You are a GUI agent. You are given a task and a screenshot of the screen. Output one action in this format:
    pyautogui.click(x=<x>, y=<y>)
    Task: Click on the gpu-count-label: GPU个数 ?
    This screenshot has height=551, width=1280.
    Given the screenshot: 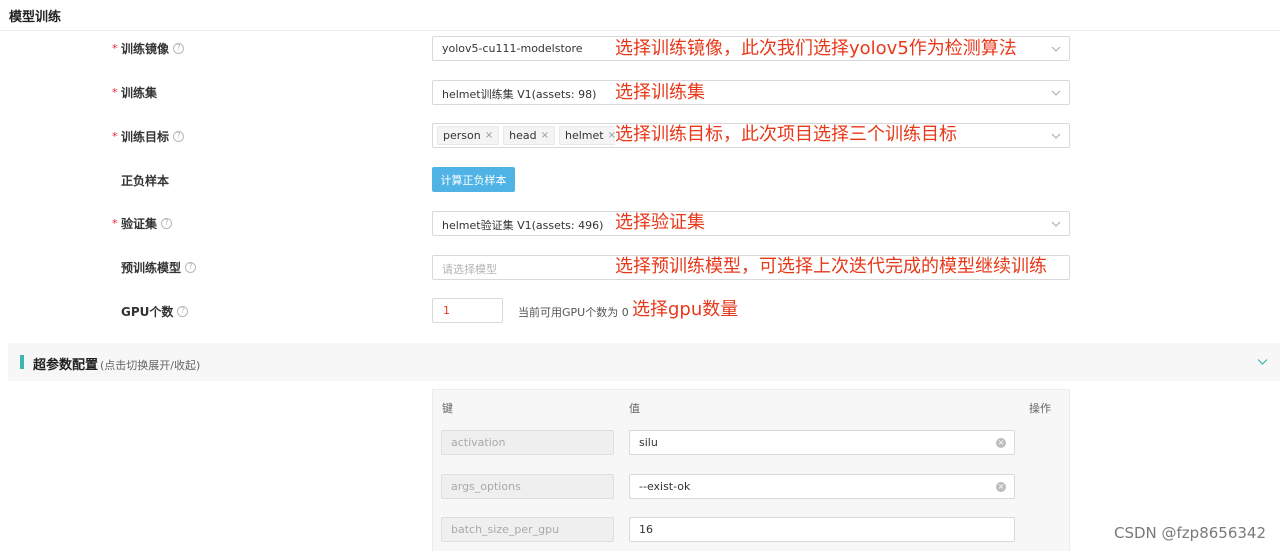 What is the action you would take?
    pyautogui.click(x=150, y=311)
    